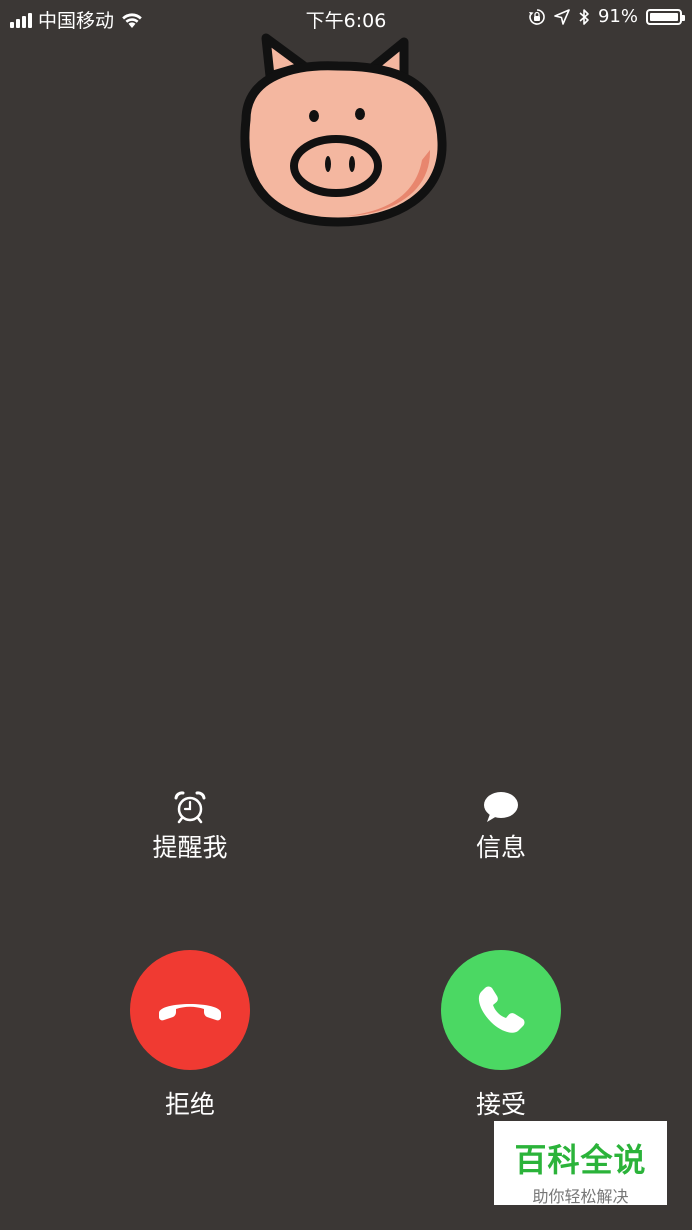  What do you see at coordinates (536, 16) in the screenshot?
I see `orientation-lock-icon` at bounding box center [536, 16].